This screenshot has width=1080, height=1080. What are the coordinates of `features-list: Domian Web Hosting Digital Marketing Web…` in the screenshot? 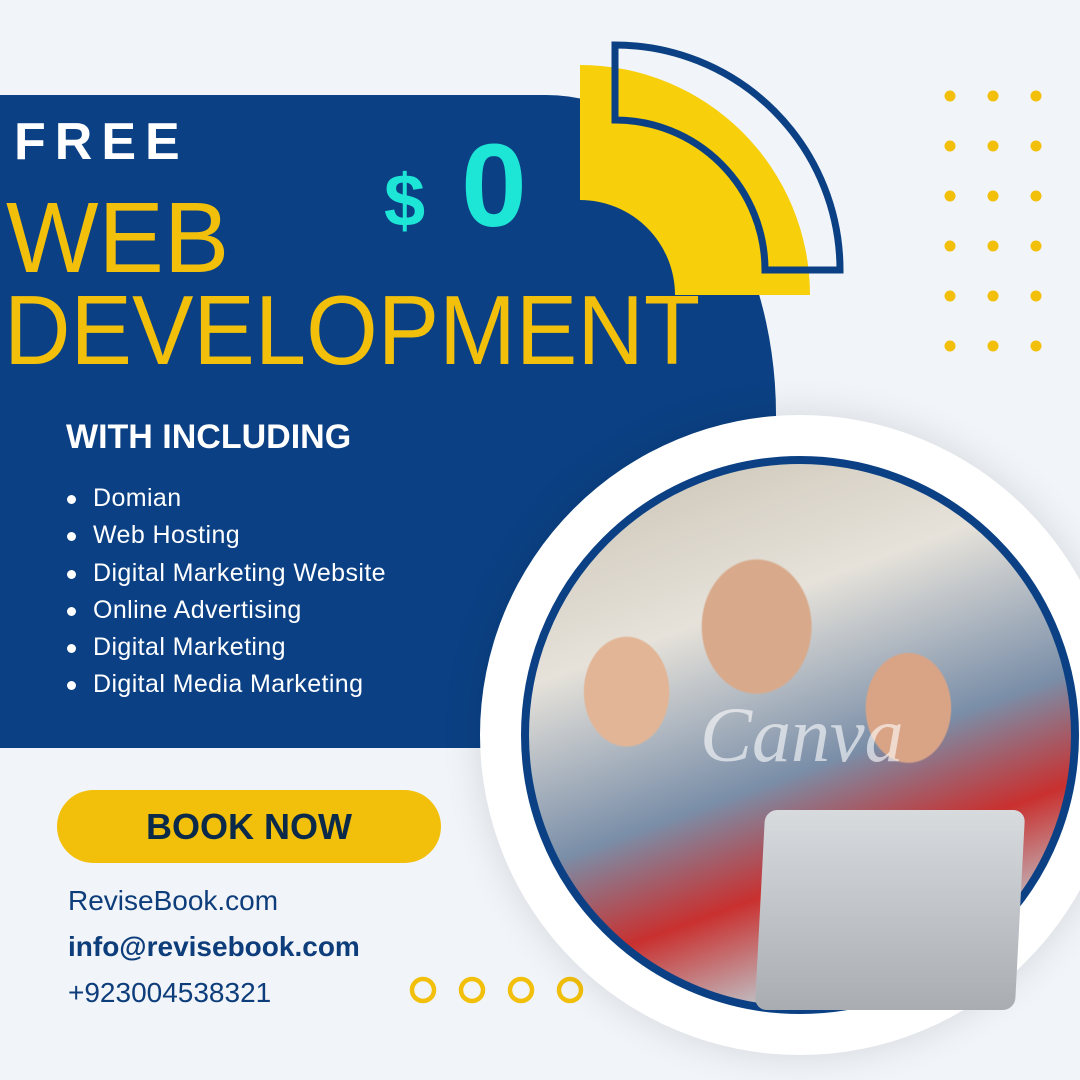 It's located at (226, 592).